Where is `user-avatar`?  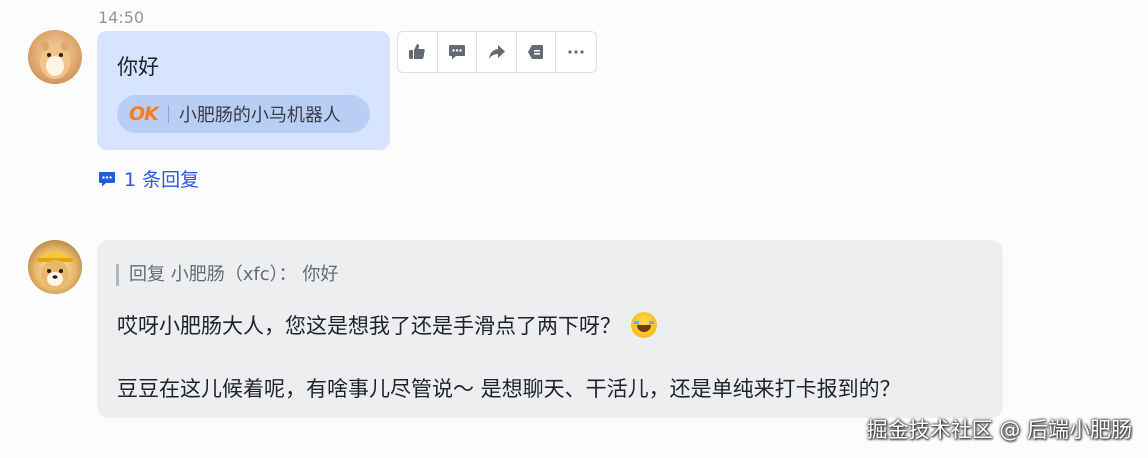 user-avatar is located at coordinates (55, 57).